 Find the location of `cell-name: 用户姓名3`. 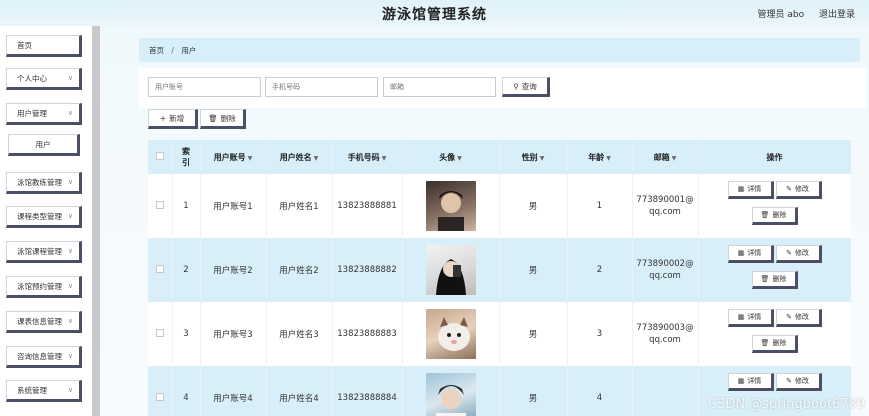

cell-name: 用户姓名3 is located at coordinates (299, 334).